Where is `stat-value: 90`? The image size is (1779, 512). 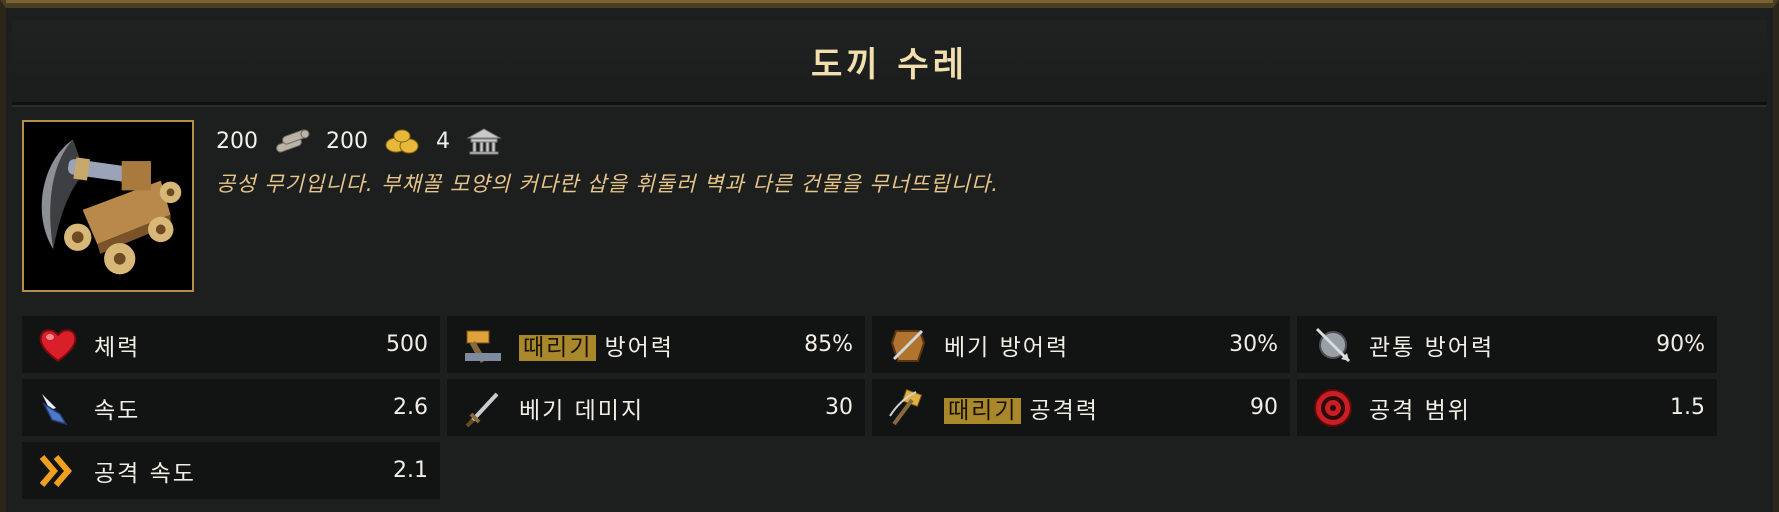 stat-value: 90 is located at coordinates (1264, 407).